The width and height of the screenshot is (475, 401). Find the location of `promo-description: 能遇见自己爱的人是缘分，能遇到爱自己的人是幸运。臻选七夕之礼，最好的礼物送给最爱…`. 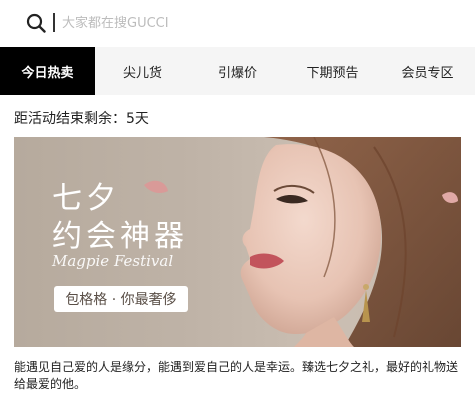

promo-description: 能遇见自己爱的人是缘分，能遇到爱自己的人是幸运。臻选七夕之礼，最好的礼物送给最爱… is located at coordinates (236, 375).